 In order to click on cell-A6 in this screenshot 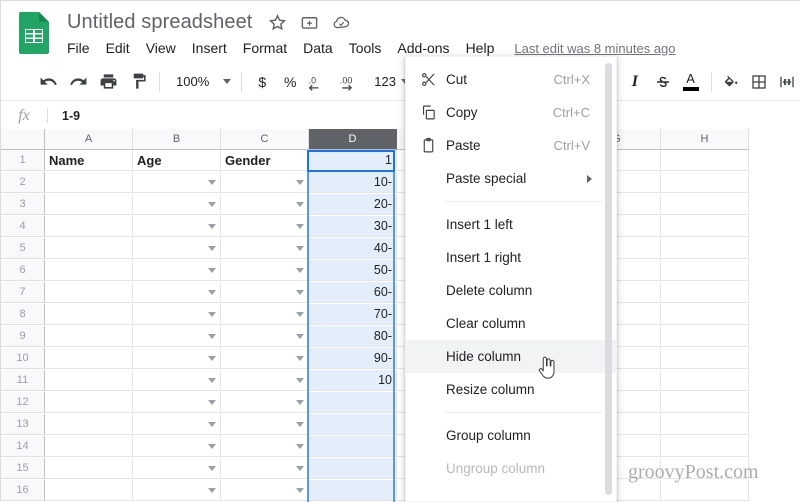, I will do `click(89, 270)`.